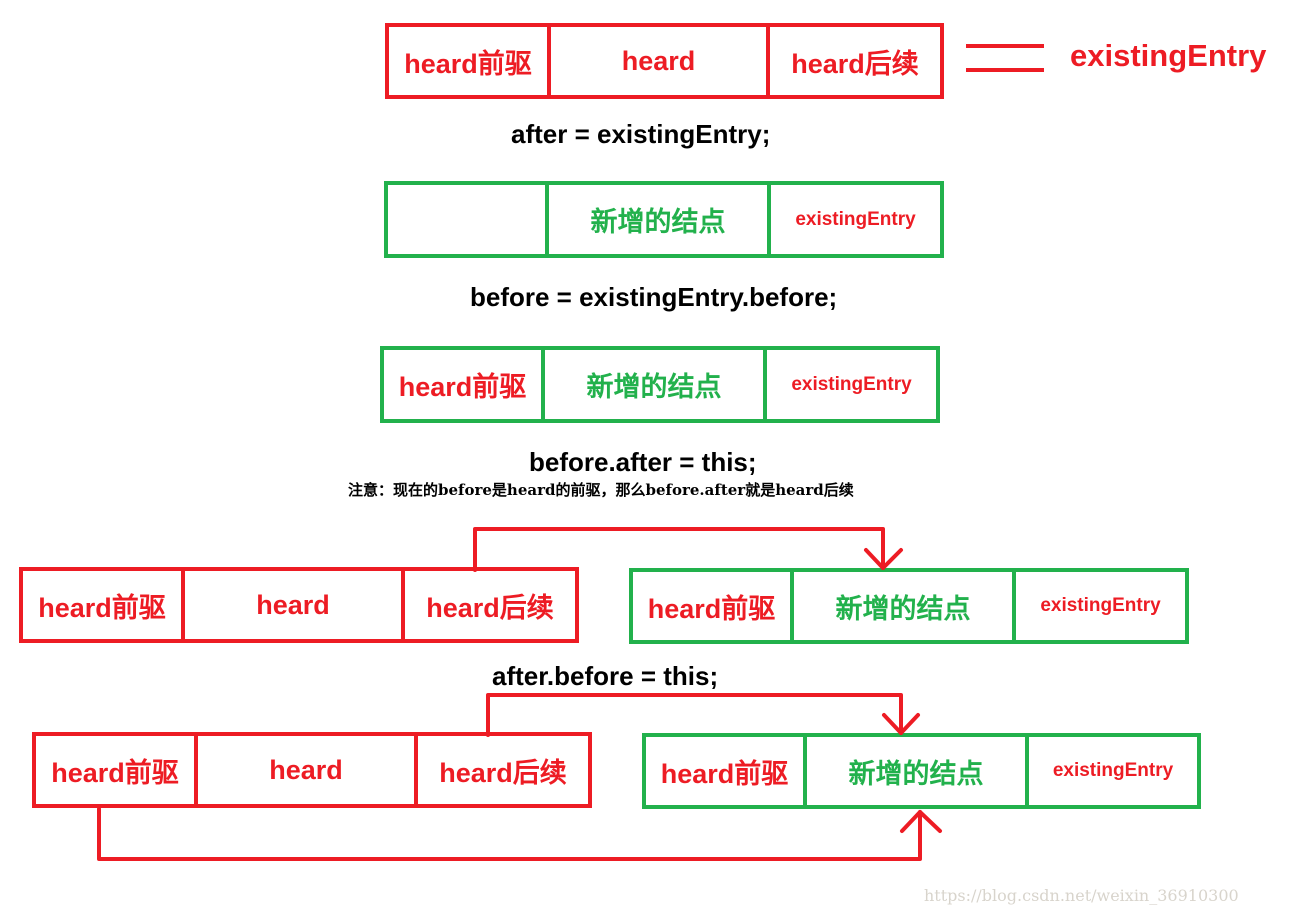 The height and width of the screenshot is (917, 1305). Describe the element at coordinates (679, 549) in the screenshot. I see `arrow-next-to-new-node` at that location.